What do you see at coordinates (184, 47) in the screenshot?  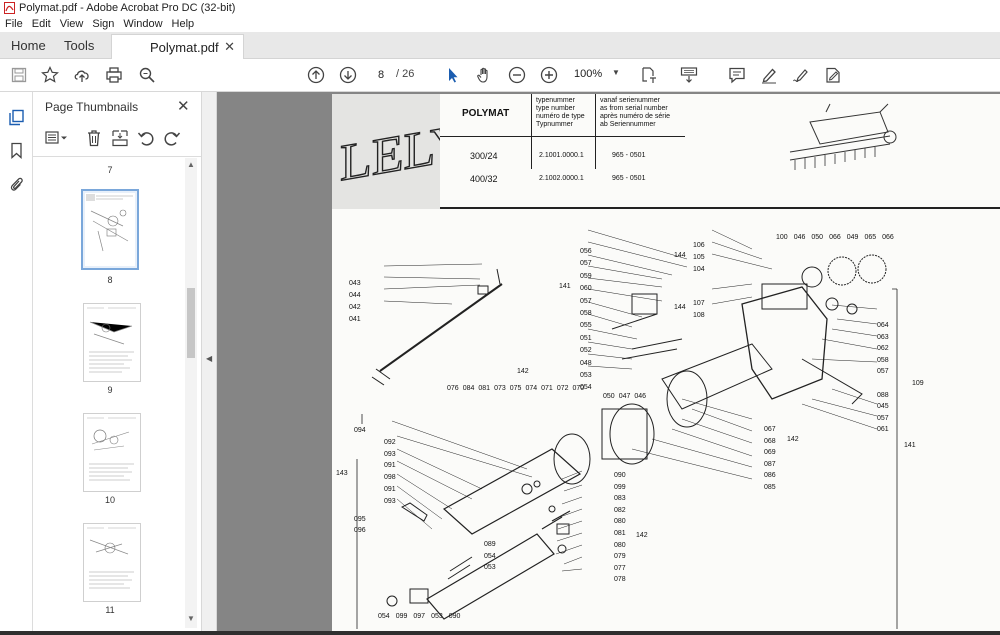 I see `tab-document-label: Polymat.pdf` at bounding box center [184, 47].